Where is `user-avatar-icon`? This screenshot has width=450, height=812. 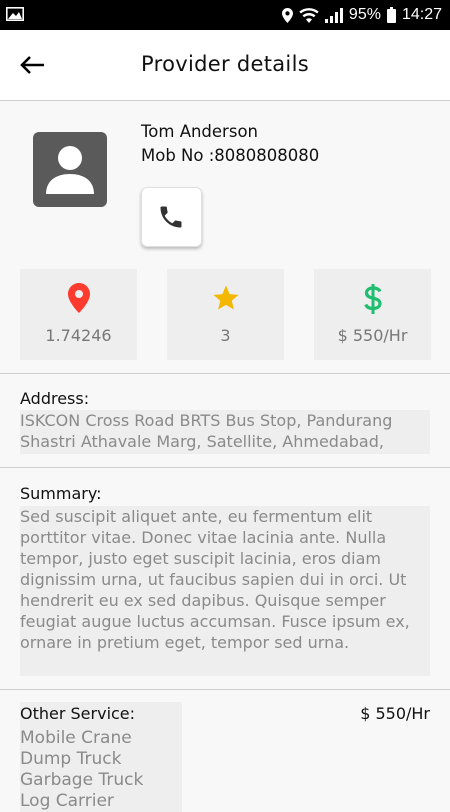 user-avatar-icon is located at coordinates (70, 170).